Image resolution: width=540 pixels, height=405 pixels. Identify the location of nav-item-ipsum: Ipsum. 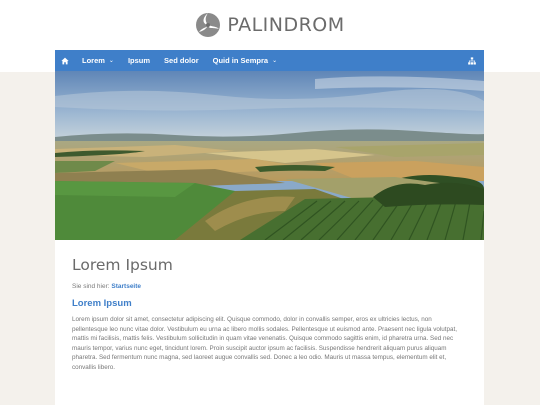
(139, 60).